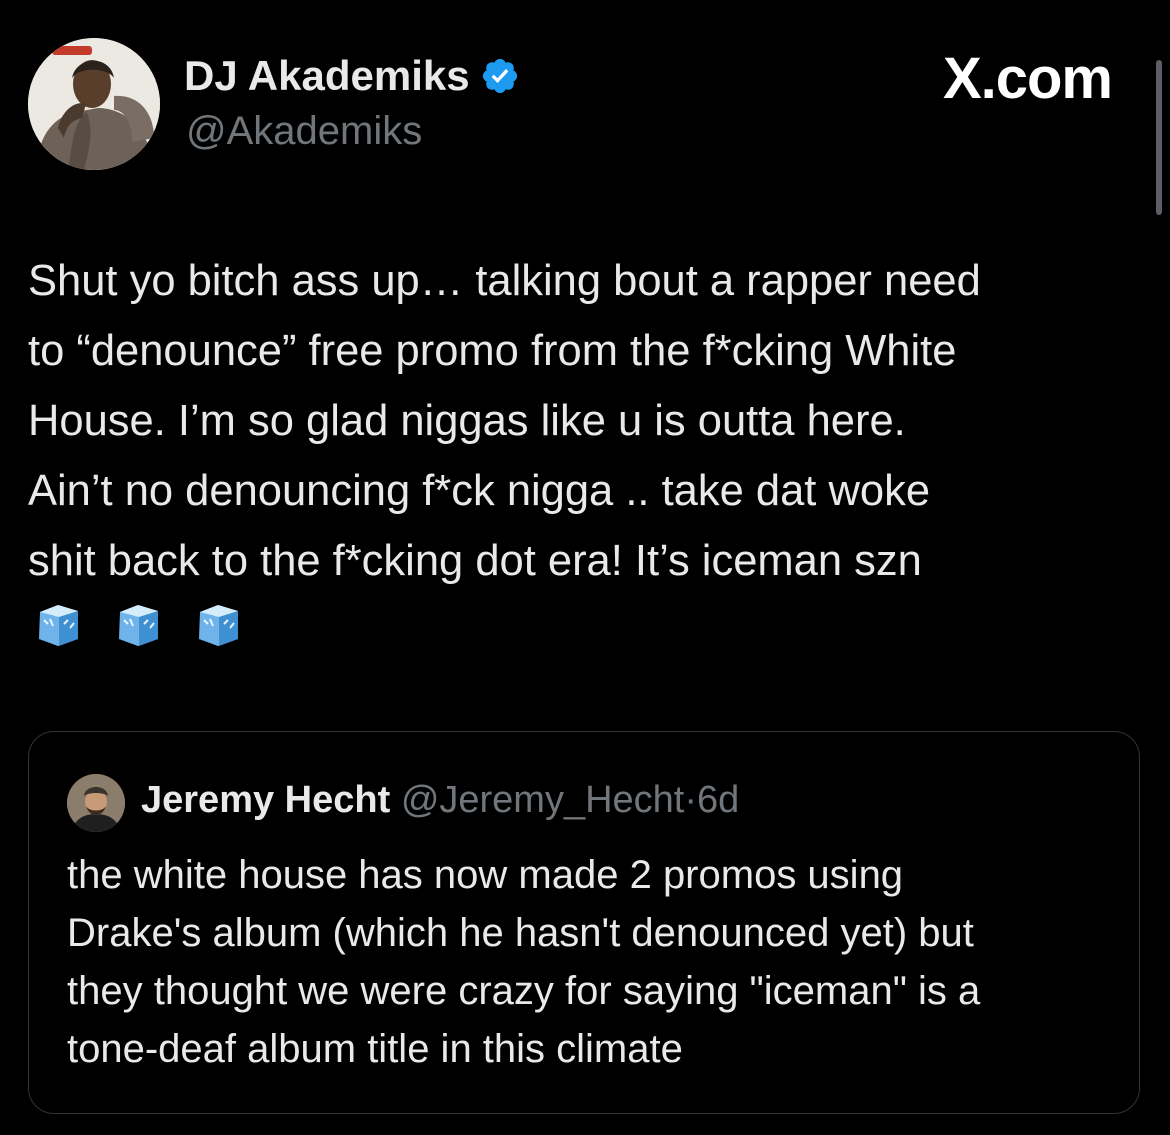 Image resolution: width=1170 pixels, height=1135 pixels. Describe the element at coordinates (265, 800) in the screenshot. I see `quoted-author-name: Jeremy Hecht` at that location.